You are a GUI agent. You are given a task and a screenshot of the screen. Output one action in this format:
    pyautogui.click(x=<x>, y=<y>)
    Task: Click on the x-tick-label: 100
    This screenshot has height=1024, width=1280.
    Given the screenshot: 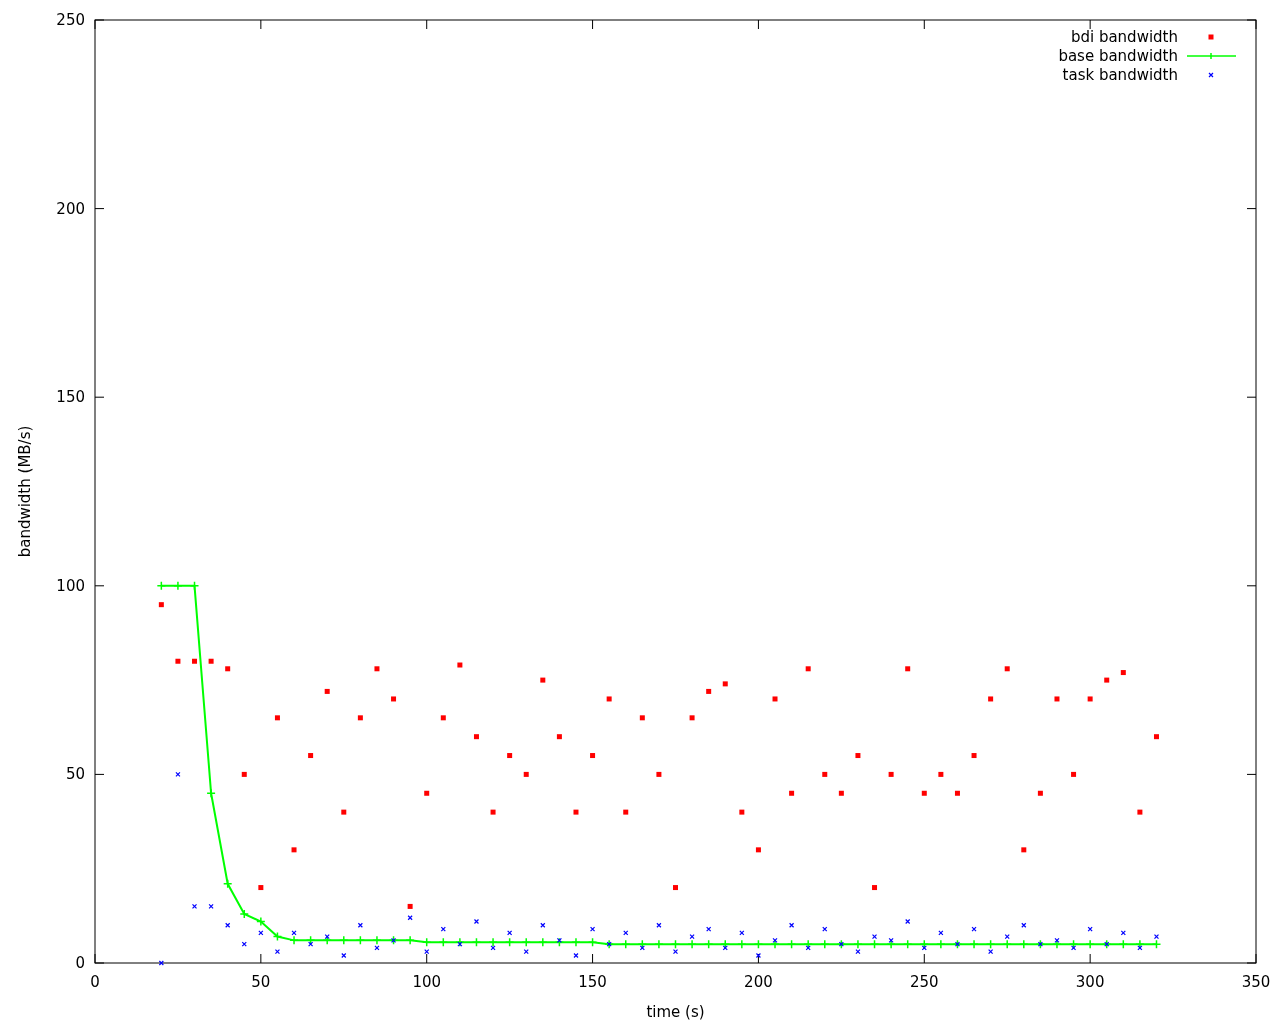 What is the action you would take?
    pyautogui.click(x=427, y=982)
    